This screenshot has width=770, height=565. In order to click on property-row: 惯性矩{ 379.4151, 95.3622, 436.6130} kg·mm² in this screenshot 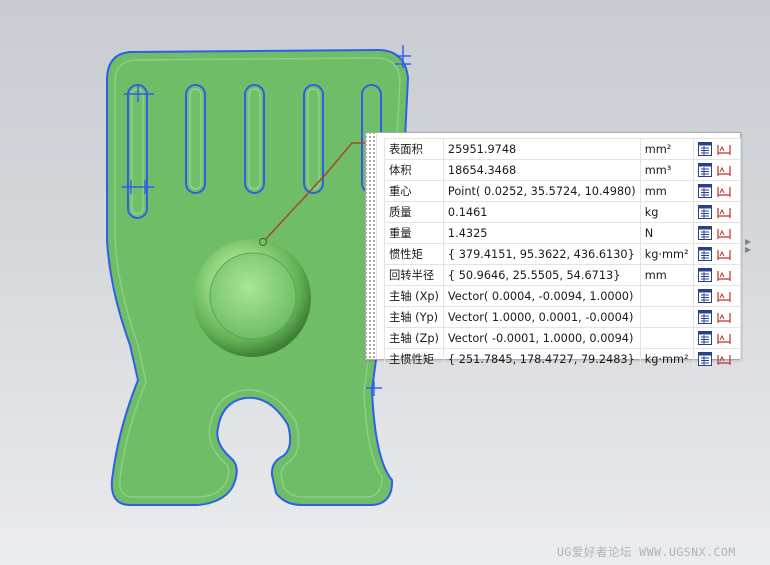, I will do `click(562, 254)`.